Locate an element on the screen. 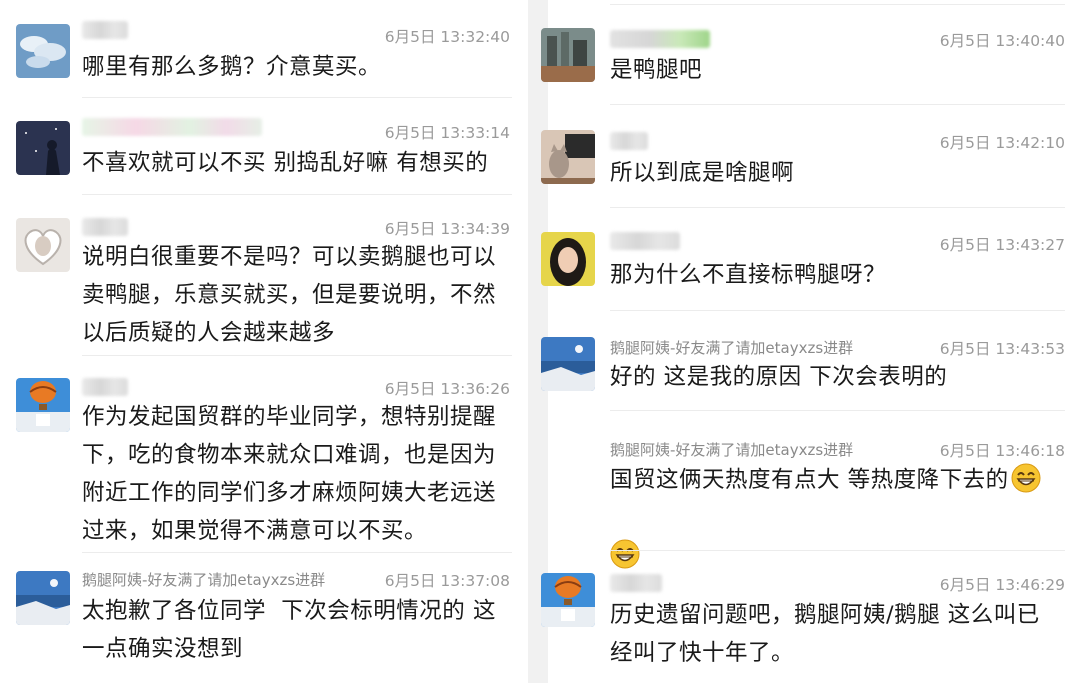  message-text: 好的 这是我的原因 下次会表明的 is located at coordinates (779, 377).